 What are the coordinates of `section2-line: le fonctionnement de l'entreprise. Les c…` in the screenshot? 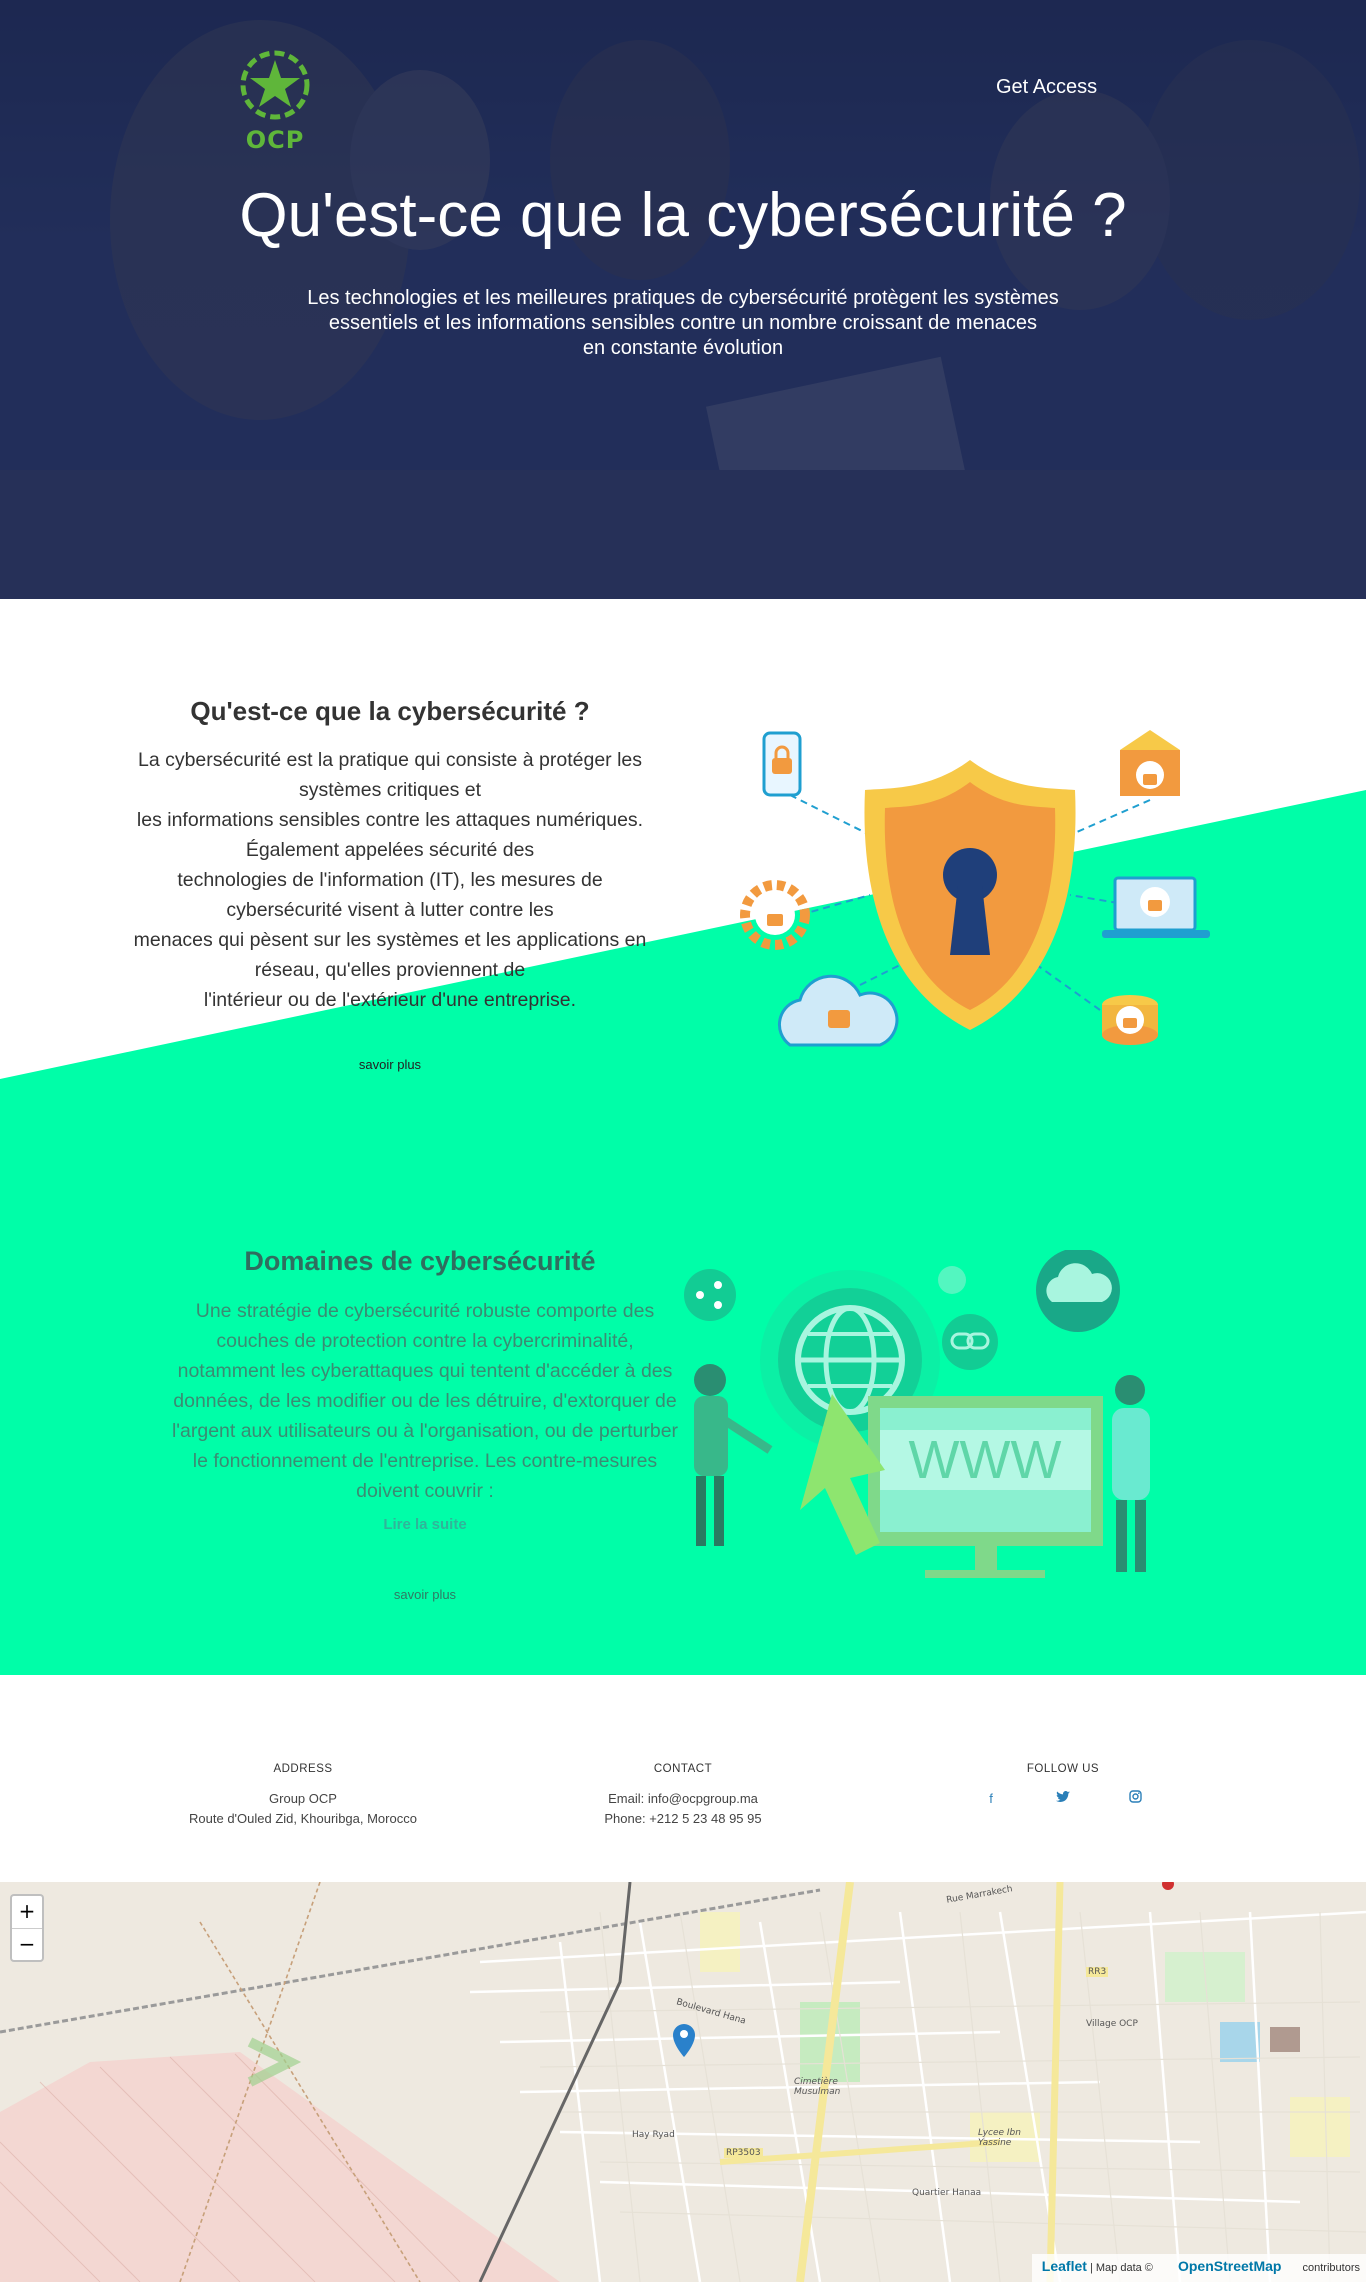 It's located at (425, 1461).